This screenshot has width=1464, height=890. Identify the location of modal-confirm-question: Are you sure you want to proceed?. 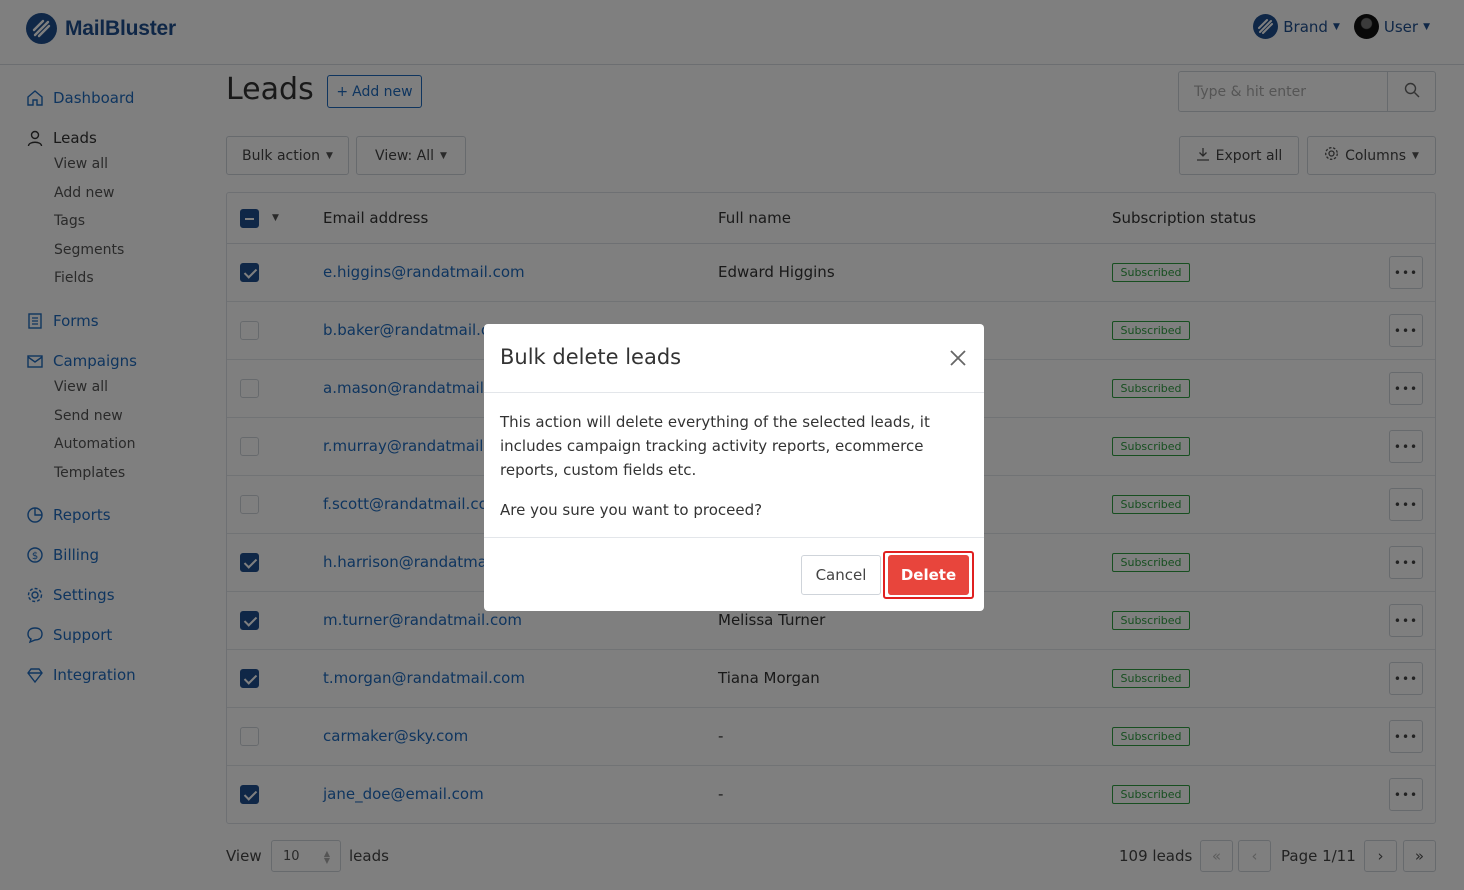
(631, 510).